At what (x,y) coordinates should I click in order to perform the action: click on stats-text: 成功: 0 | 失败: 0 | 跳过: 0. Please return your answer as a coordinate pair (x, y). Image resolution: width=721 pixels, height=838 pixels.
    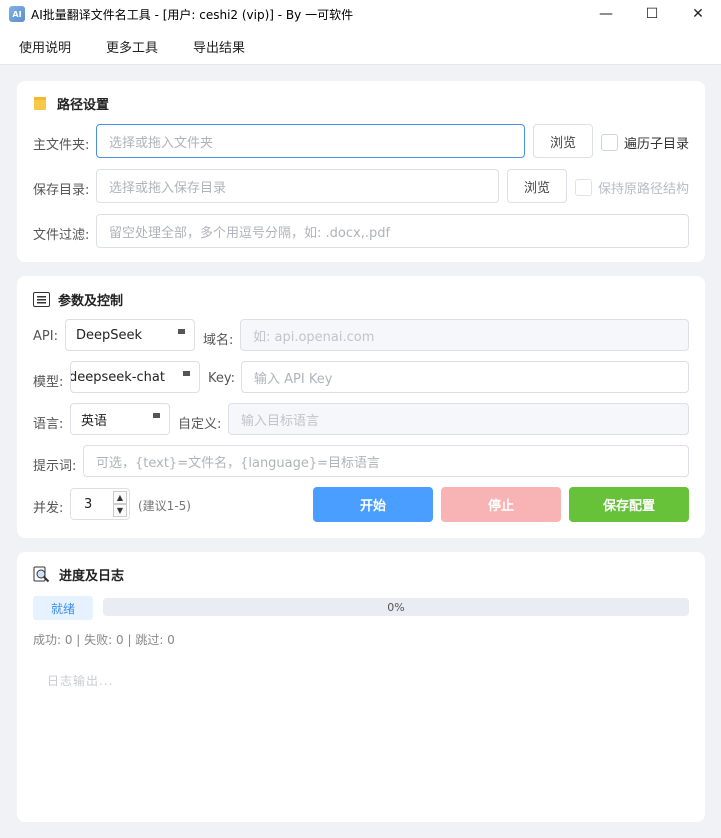
    Looking at the image, I should click on (104, 640).